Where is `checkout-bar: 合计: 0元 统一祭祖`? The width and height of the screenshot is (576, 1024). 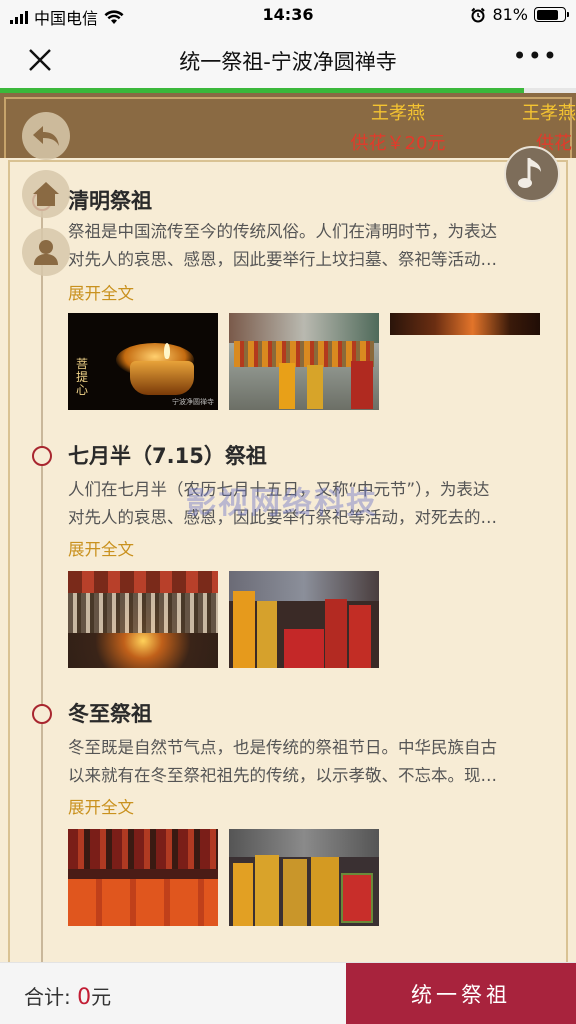
checkout-bar: 合计: 0元 统一祭祖 is located at coordinates (288, 993).